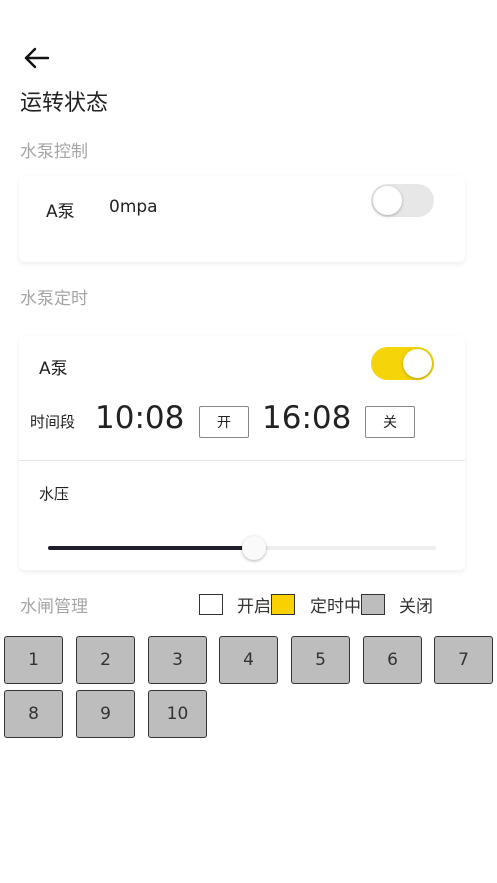 This screenshot has width=497, height=883. I want to click on section-label-pump-control: 水泵控制, so click(54, 152).